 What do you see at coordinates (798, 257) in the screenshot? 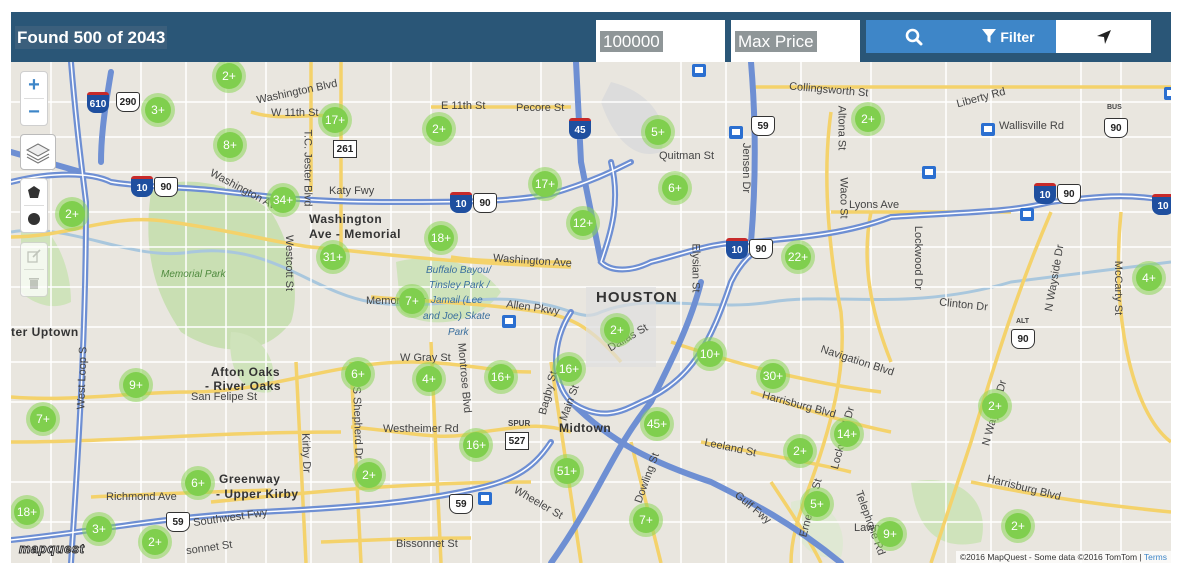
I see `listing-cluster: 22+` at bounding box center [798, 257].